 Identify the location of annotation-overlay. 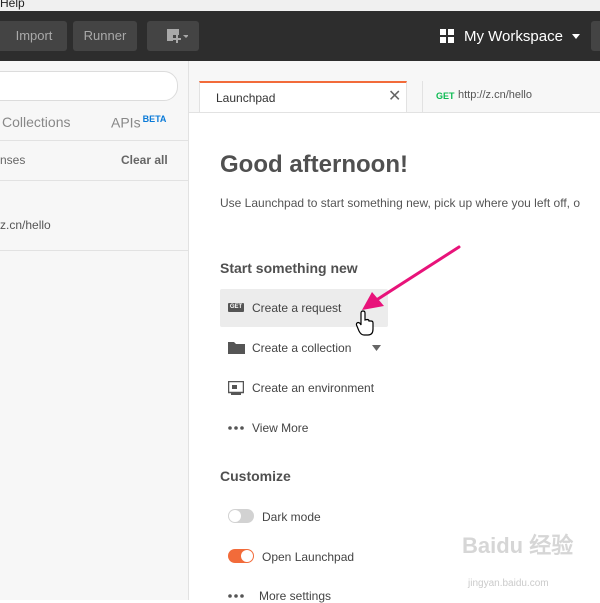
(408, 290).